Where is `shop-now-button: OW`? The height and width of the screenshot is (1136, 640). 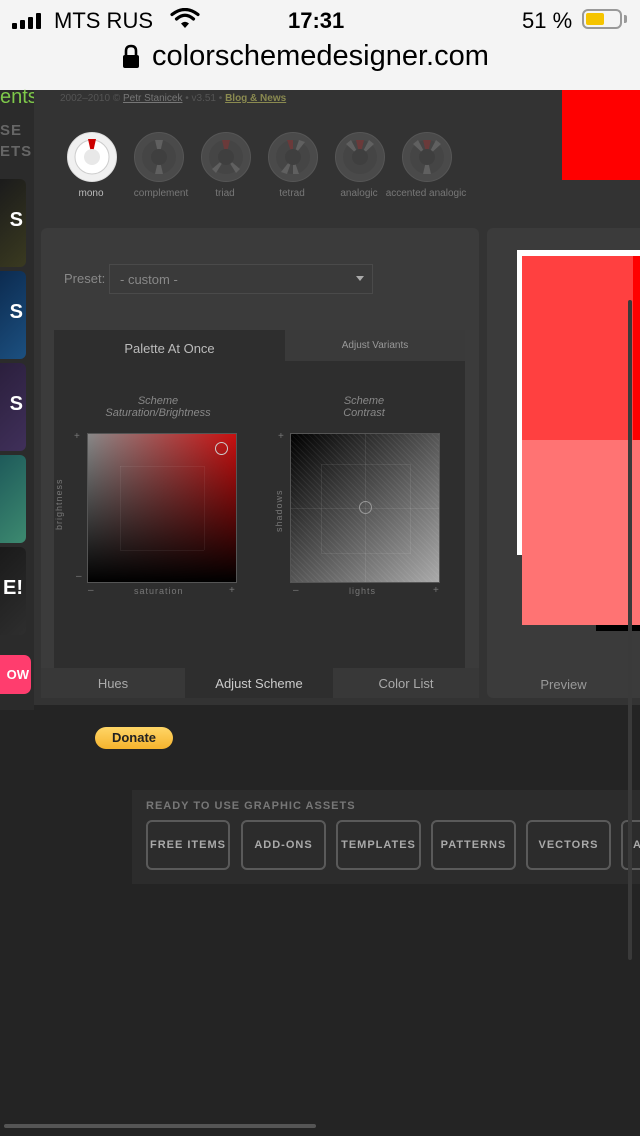 shop-now-button: OW is located at coordinates (15, 674).